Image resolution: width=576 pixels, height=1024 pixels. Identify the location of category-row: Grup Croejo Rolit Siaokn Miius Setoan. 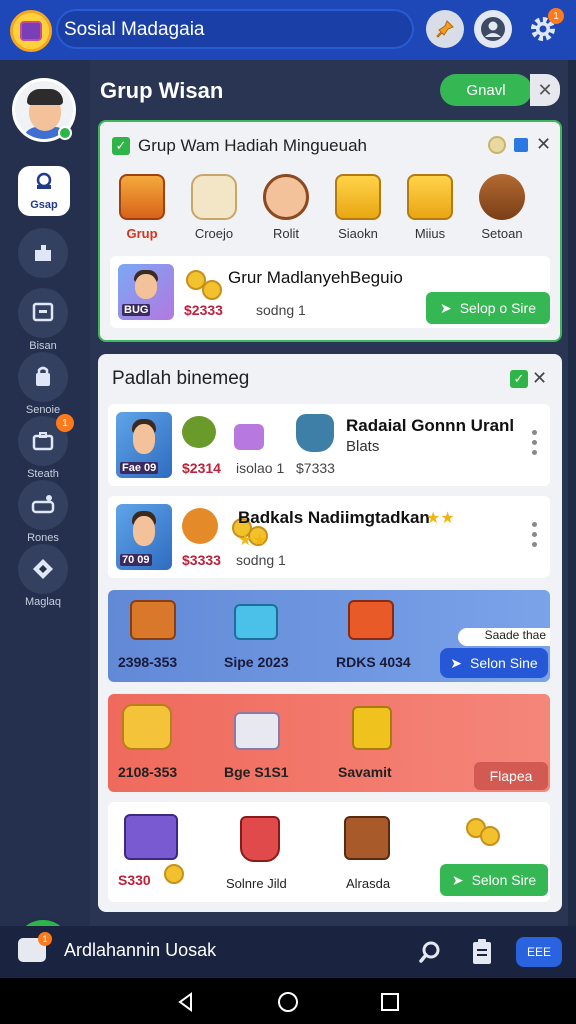
(332, 214).